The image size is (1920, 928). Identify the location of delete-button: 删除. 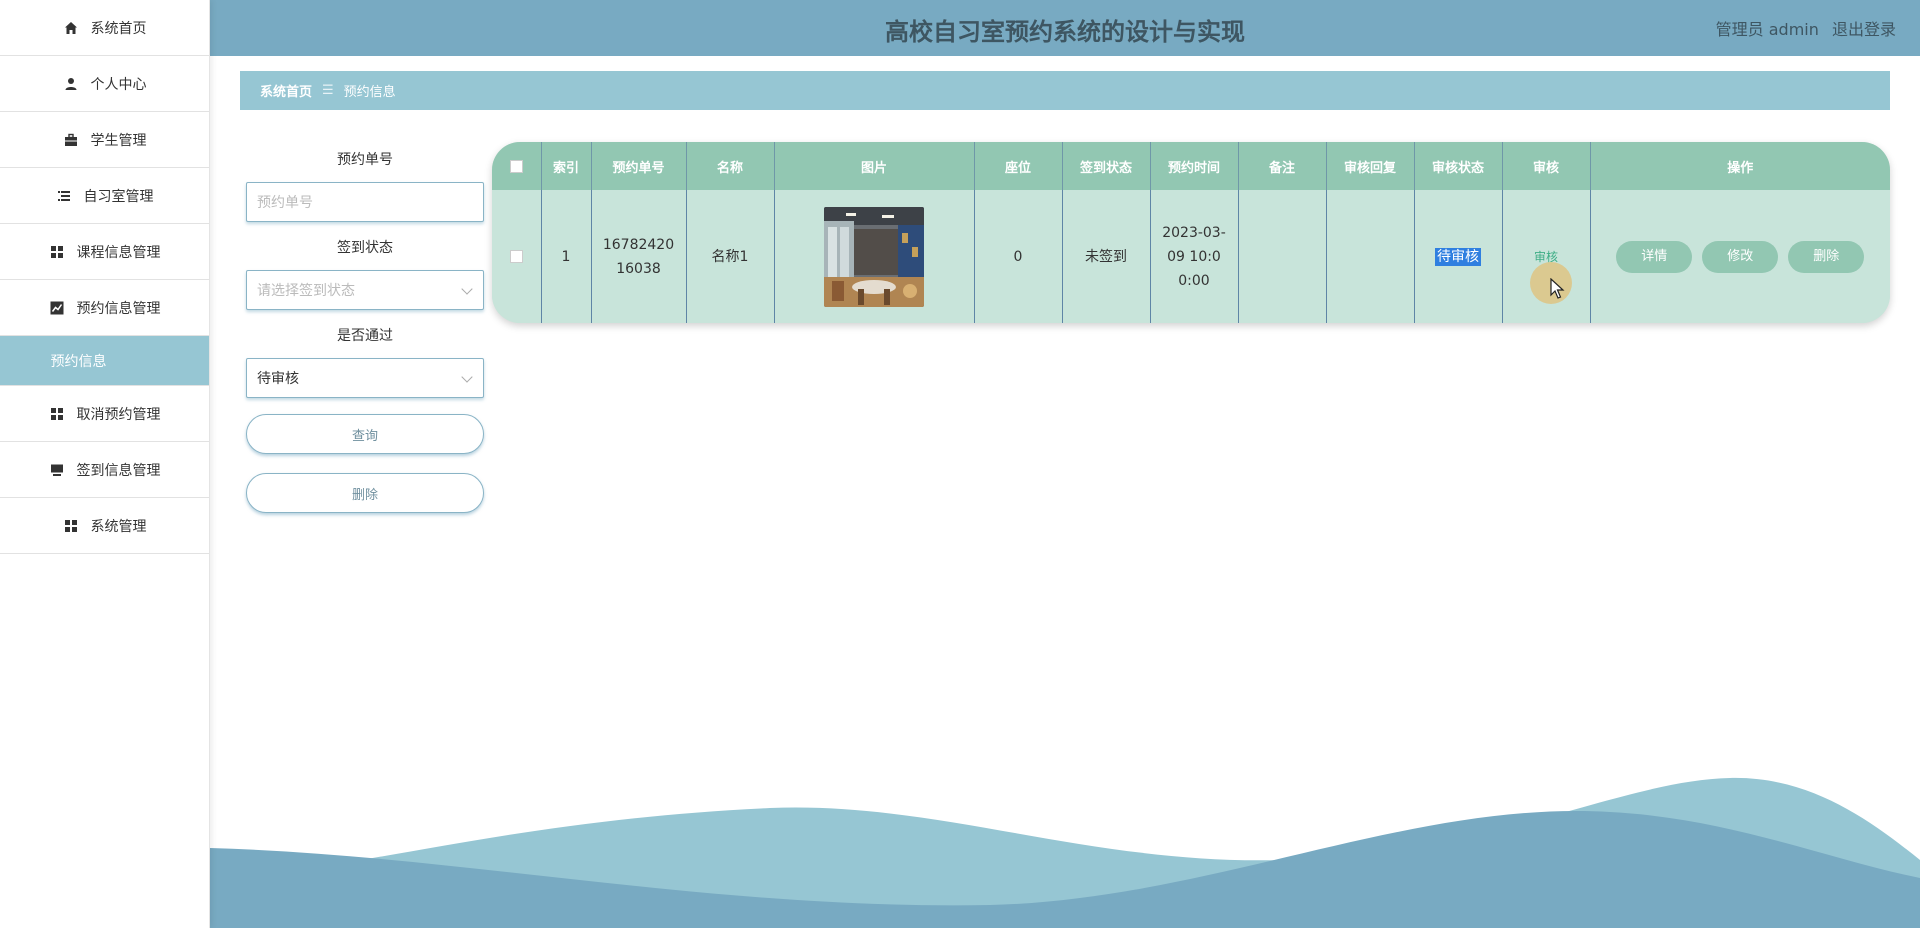
(1826, 256).